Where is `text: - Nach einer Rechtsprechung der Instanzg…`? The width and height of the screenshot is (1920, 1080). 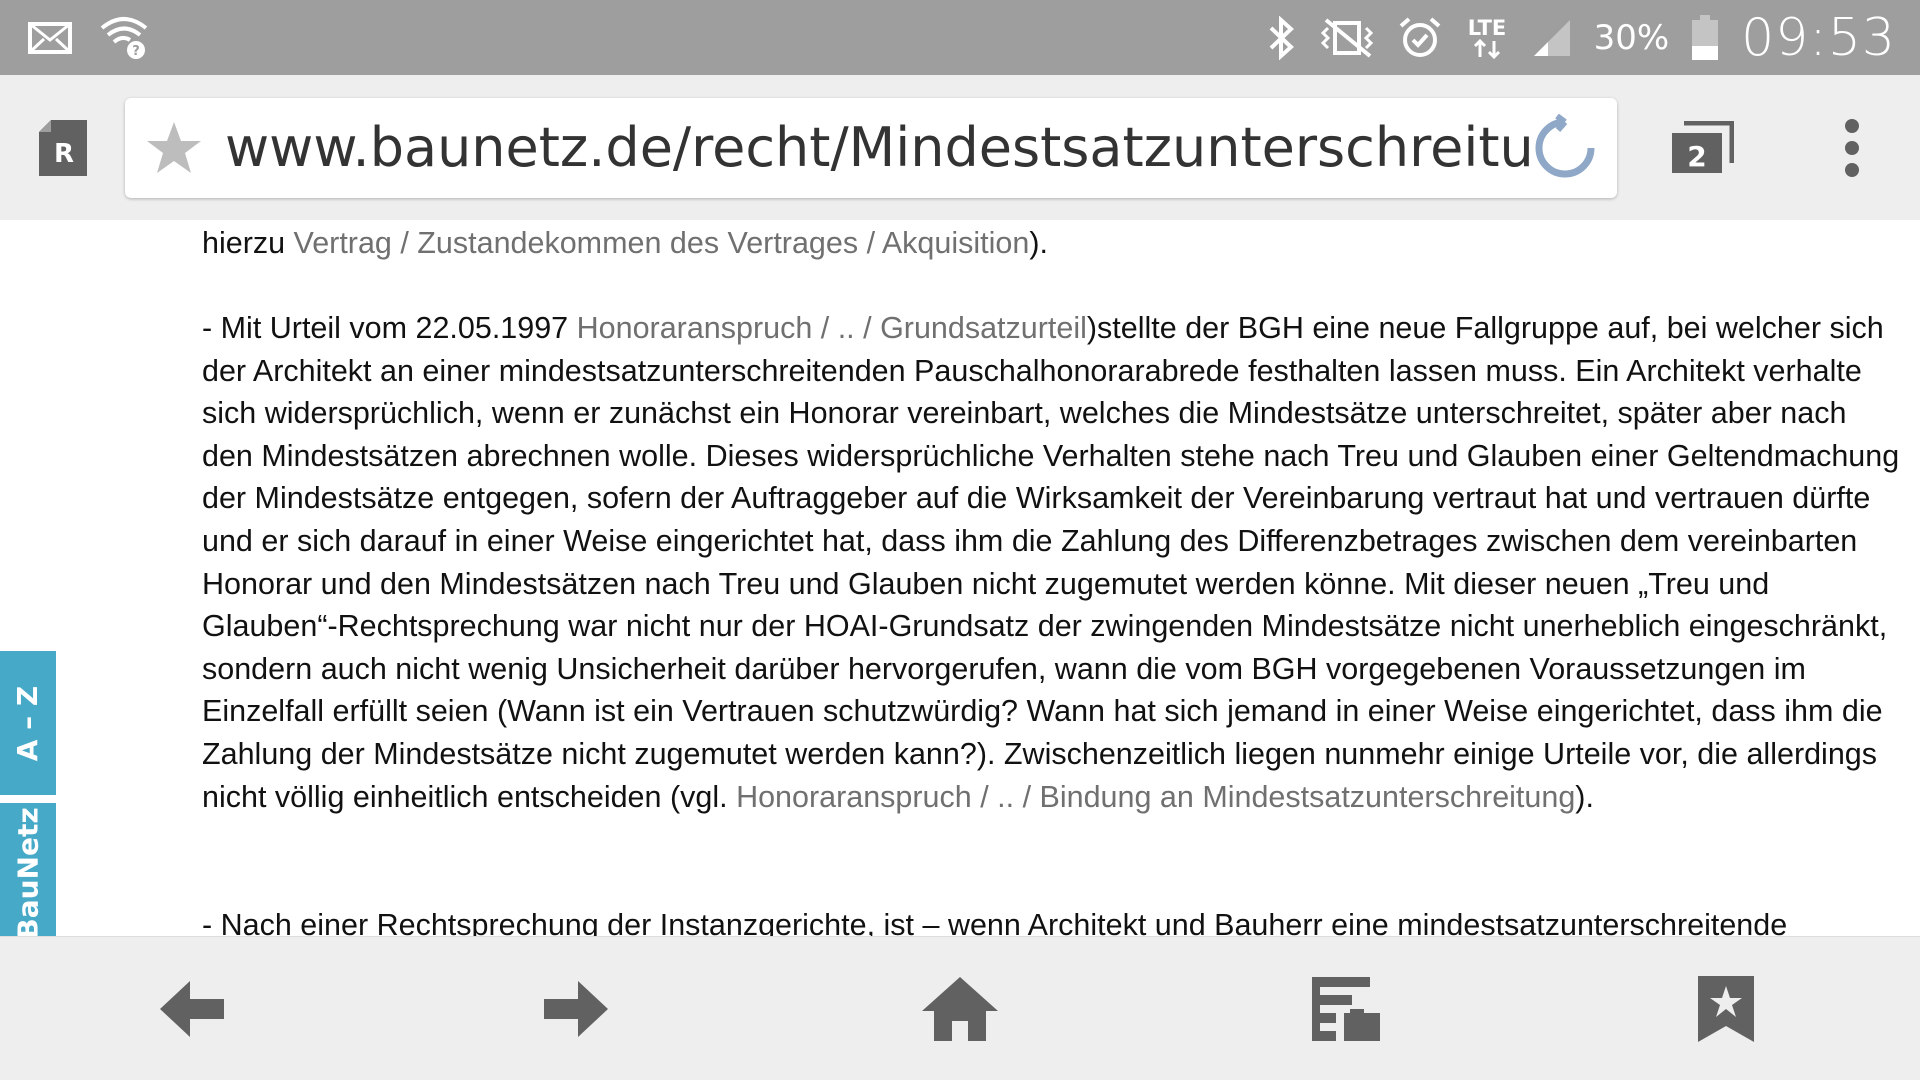
text: - Nach einer Rechtsprechung der Instanzg… is located at coordinates (995, 922).